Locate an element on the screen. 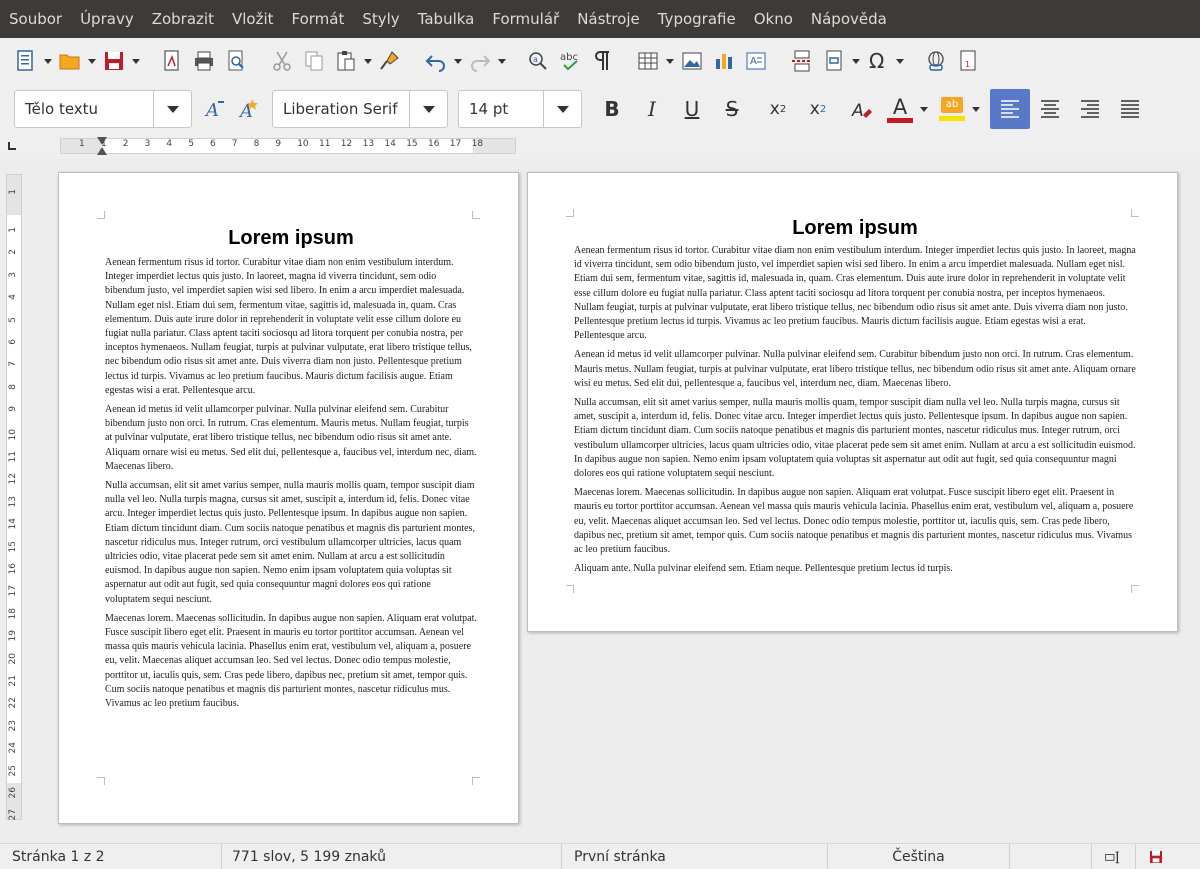  highlight-color-icon: ab is located at coordinates (952, 109).